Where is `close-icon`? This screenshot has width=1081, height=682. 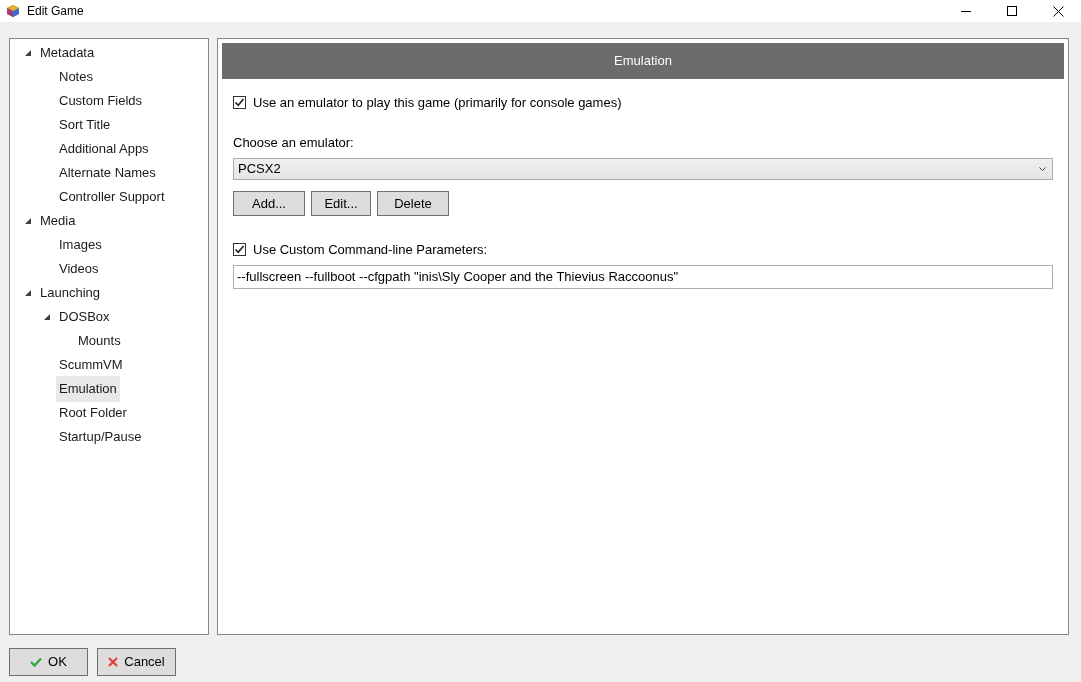 close-icon is located at coordinates (1058, 11).